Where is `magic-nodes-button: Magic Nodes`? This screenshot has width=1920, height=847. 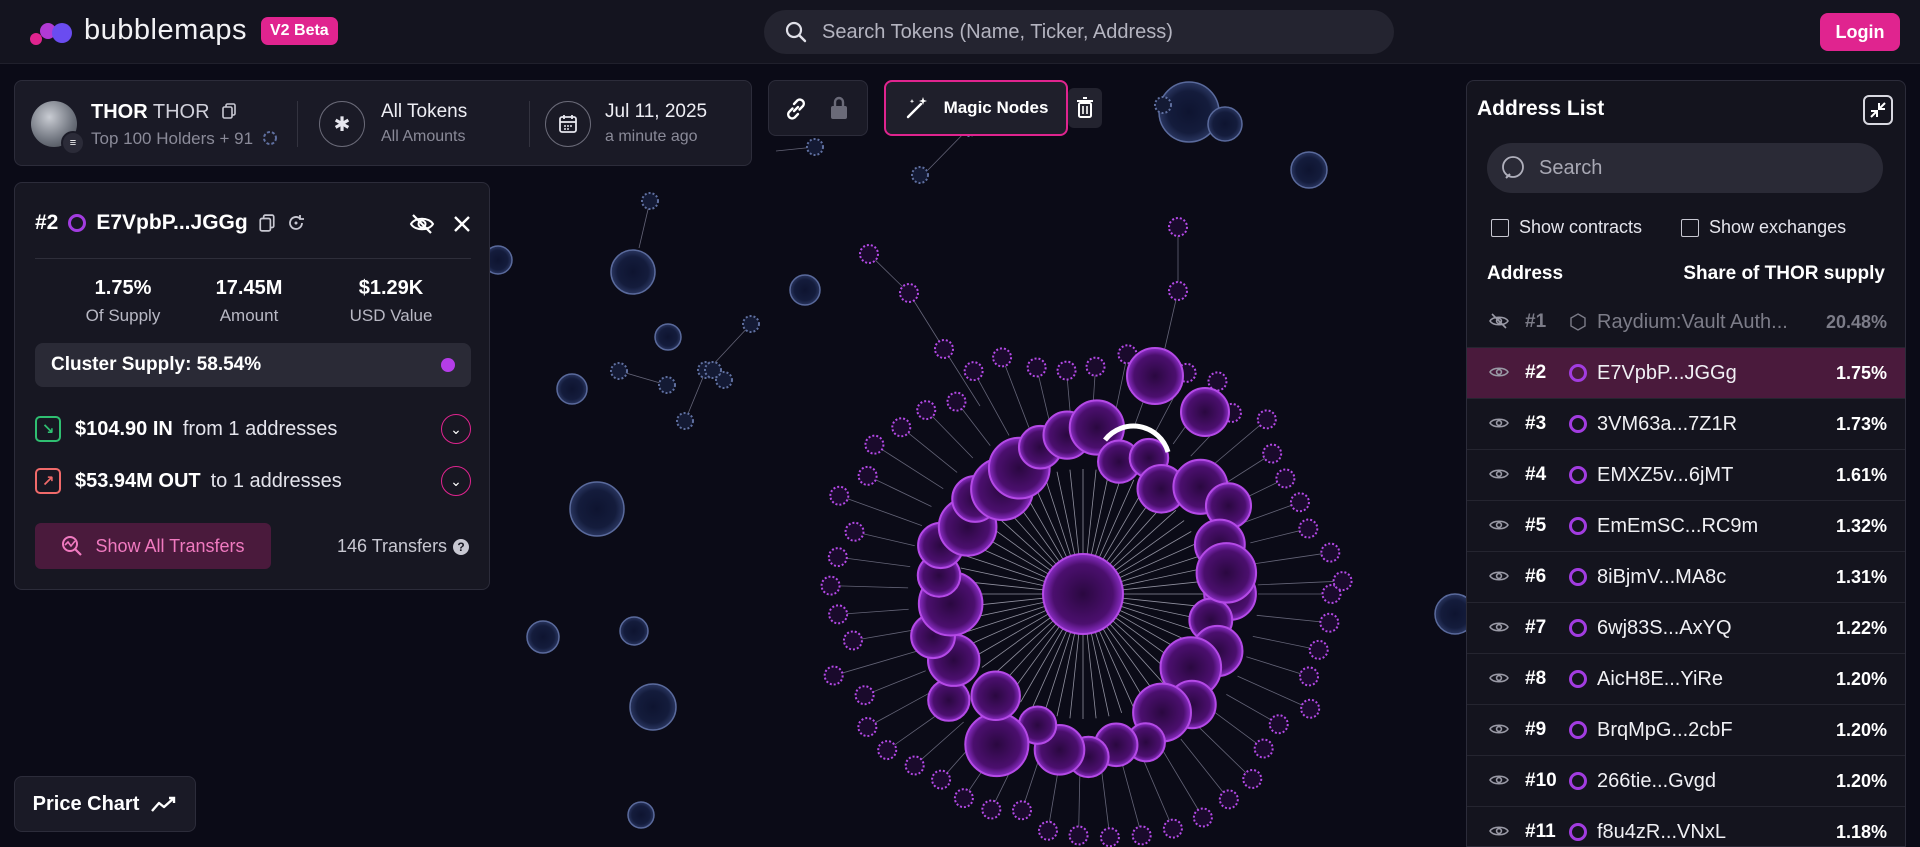
magic-nodes-button: Magic Nodes is located at coordinates (976, 108).